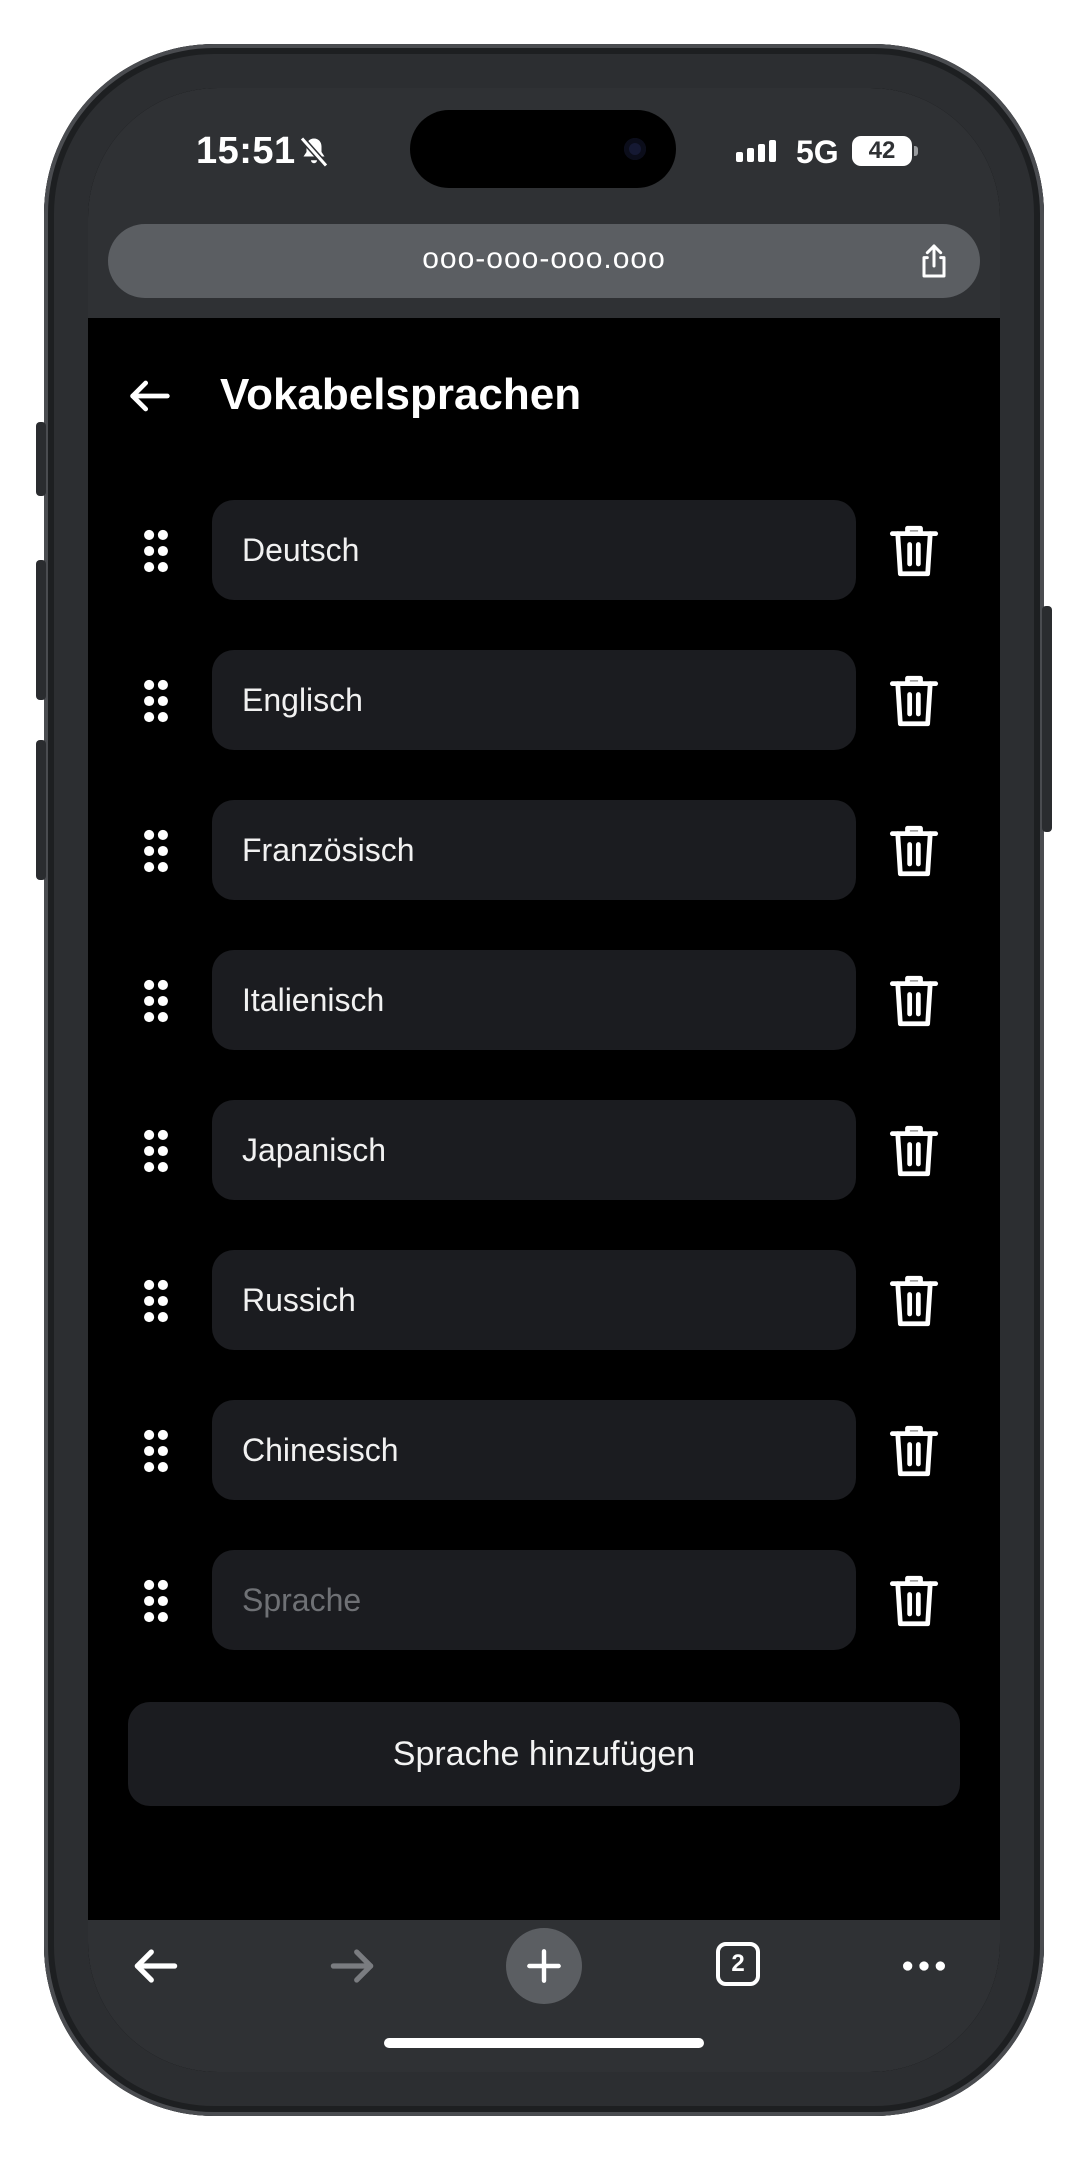  What do you see at coordinates (156, 1966) in the screenshot?
I see `browser-back-icon` at bounding box center [156, 1966].